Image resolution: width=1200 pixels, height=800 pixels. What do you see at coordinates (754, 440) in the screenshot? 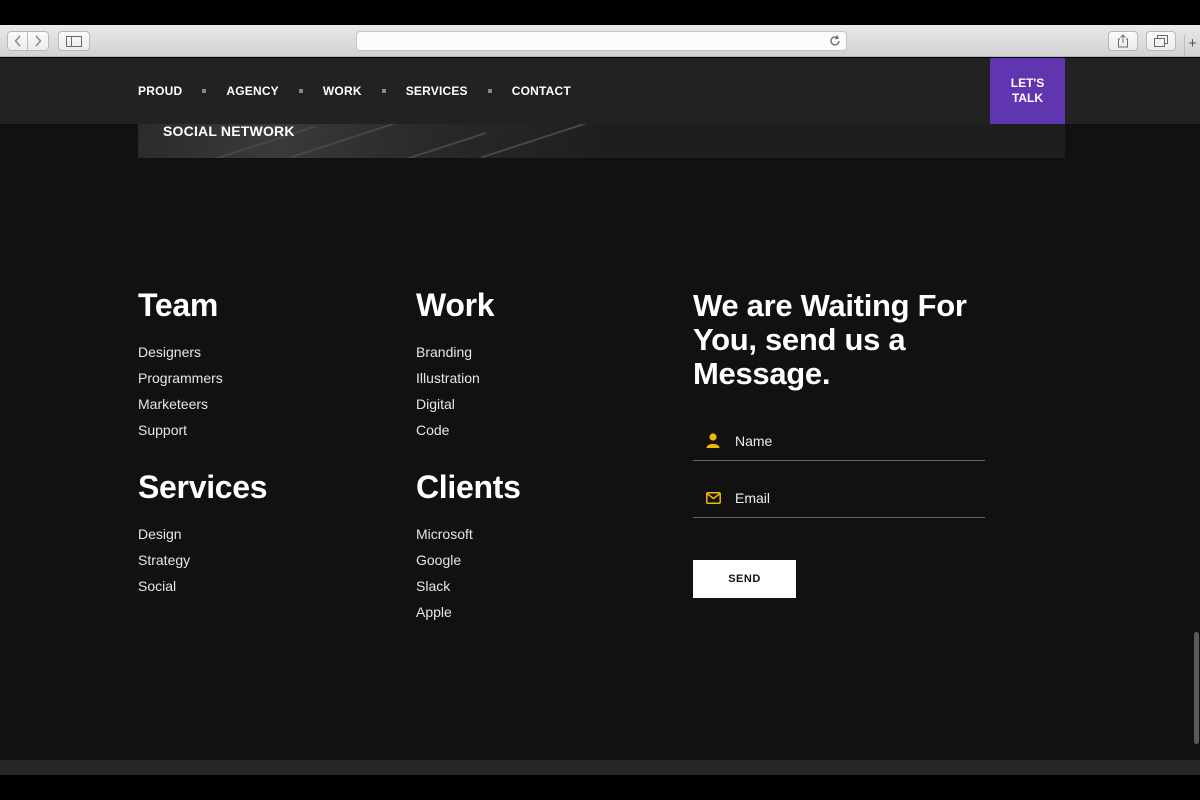
I see `name-field-placeholder: Name` at bounding box center [754, 440].